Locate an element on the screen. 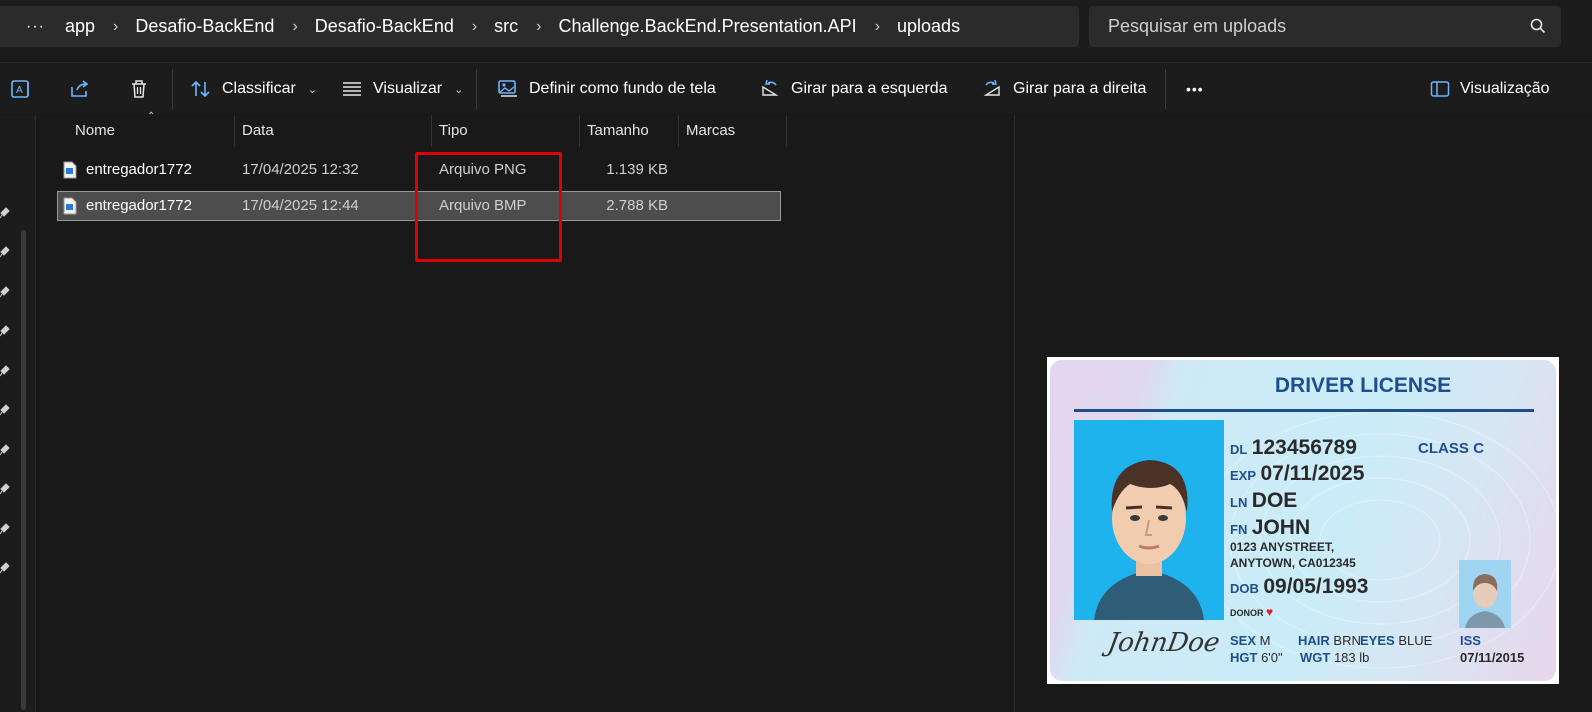 The width and height of the screenshot is (1592, 712). column-header-date: Data is located at coordinates (258, 131).